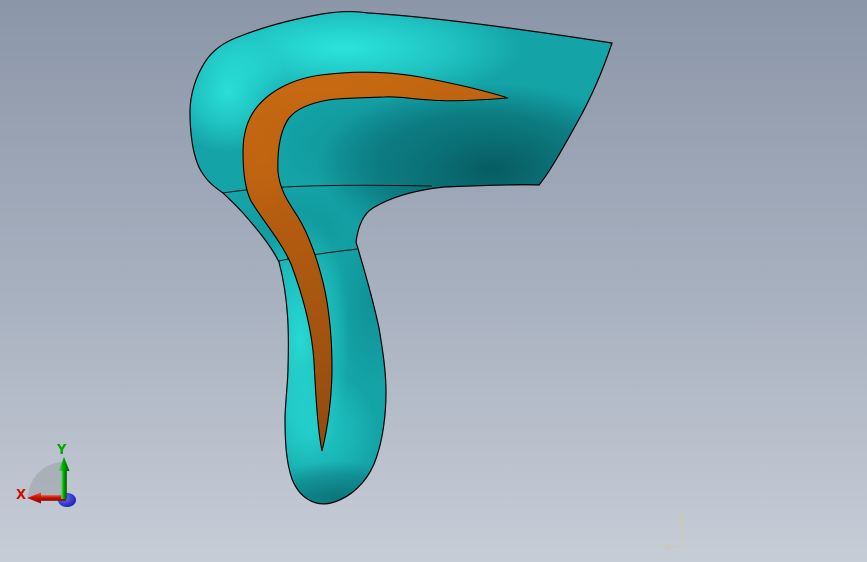  What do you see at coordinates (21, 495) in the screenshot?
I see `x-axis-label: X` at bounding box center [21, 495].